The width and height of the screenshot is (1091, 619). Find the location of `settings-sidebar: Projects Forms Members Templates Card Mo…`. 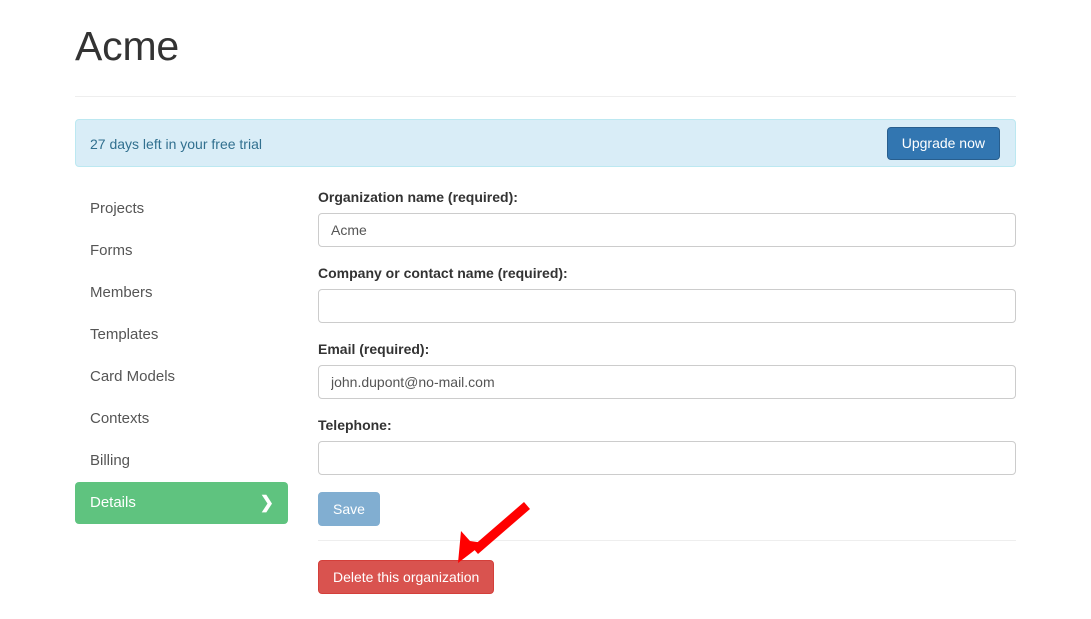

settings-sidebar: Projects Forms Members Templates Card Mo… is located at coordinates (181, 356).